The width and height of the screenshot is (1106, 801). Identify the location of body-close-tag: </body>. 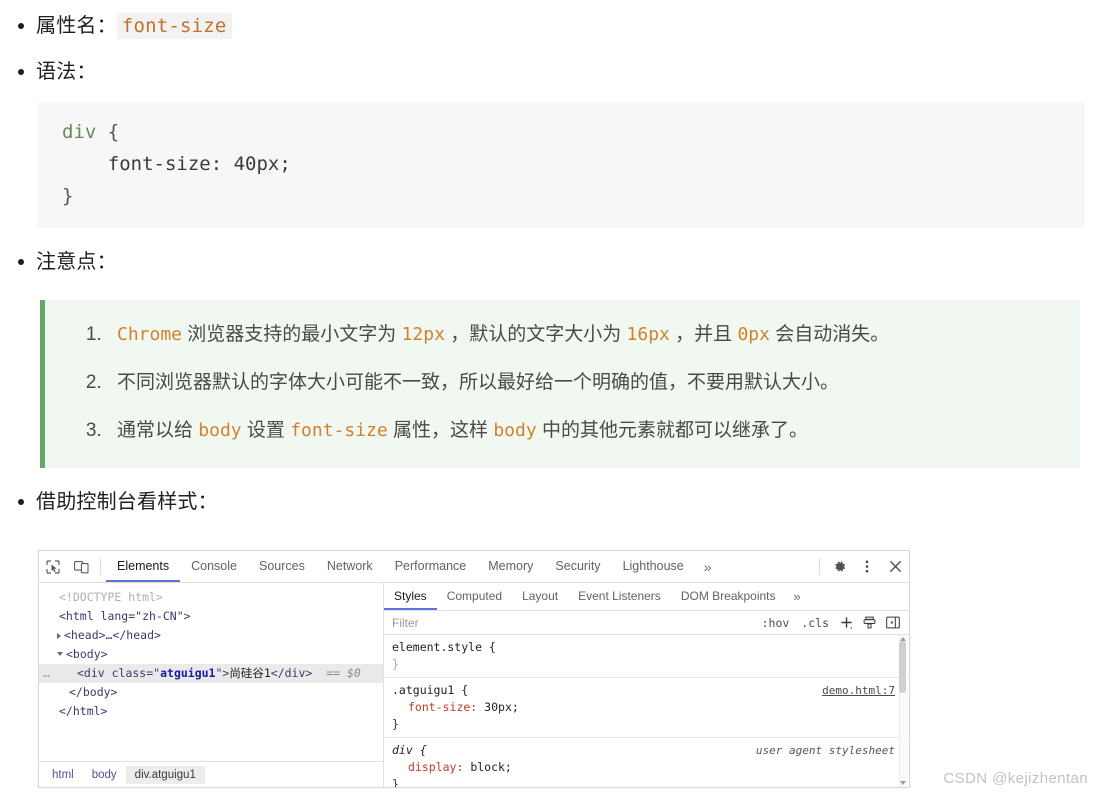
(93, 692).